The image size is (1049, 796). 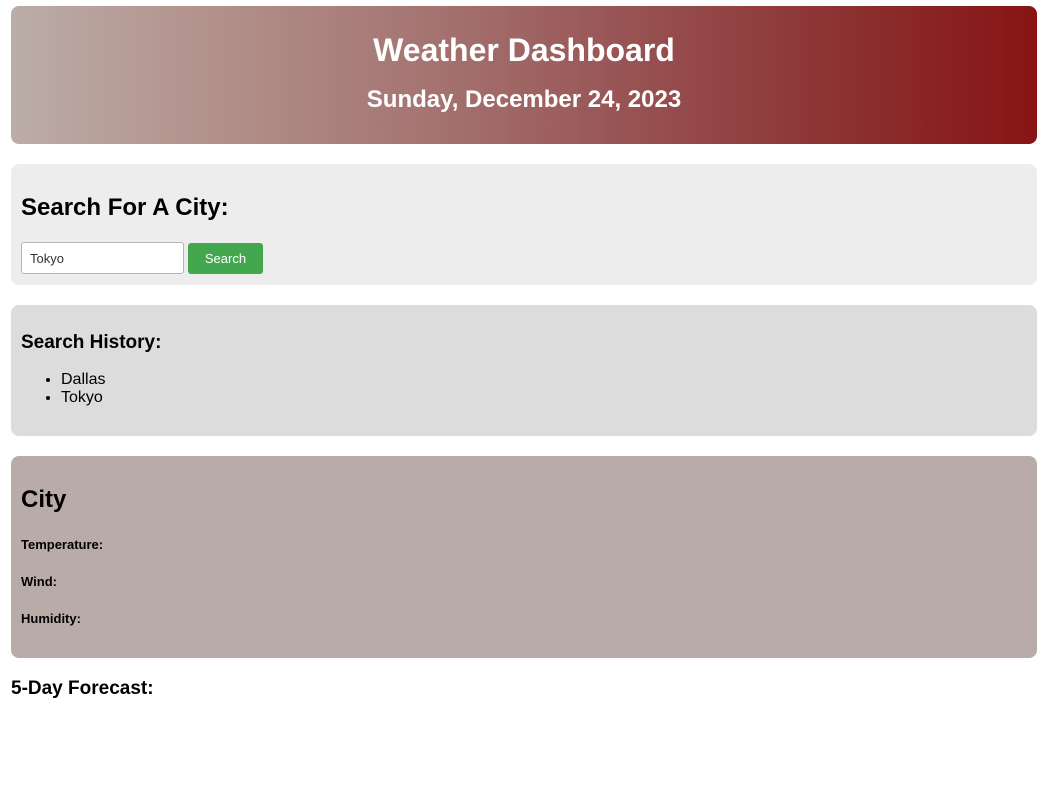 What do you see at coordinates (524, 258) in the screenshot?
I see `search-row: Search` at bounding box center [524, 258].